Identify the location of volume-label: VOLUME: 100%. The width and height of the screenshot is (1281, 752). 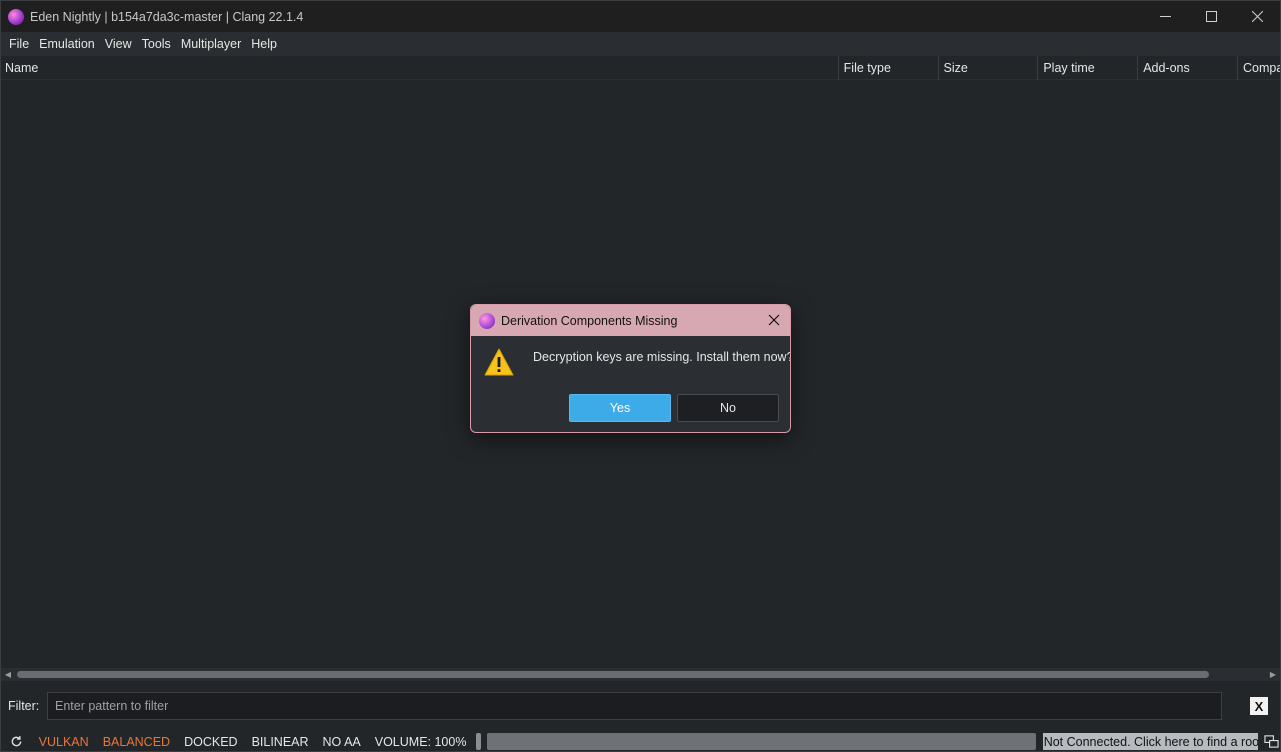
(421, 742).